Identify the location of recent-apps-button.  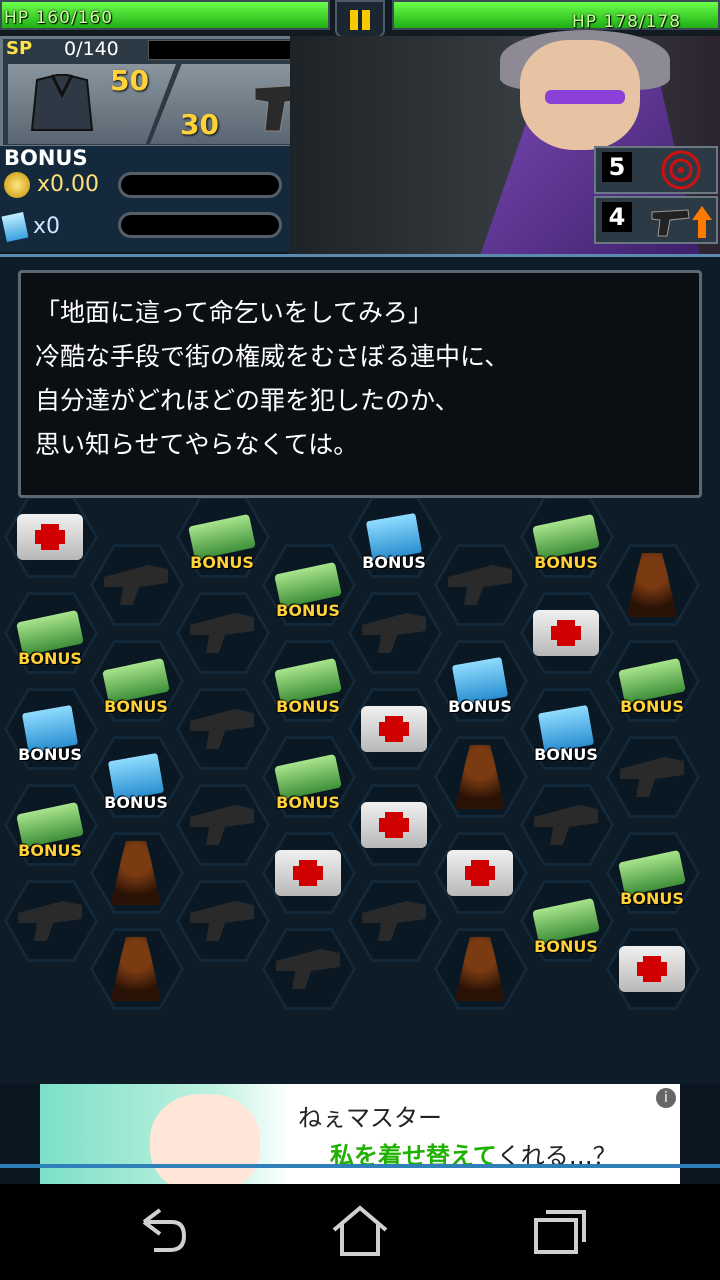
(560, 1231).